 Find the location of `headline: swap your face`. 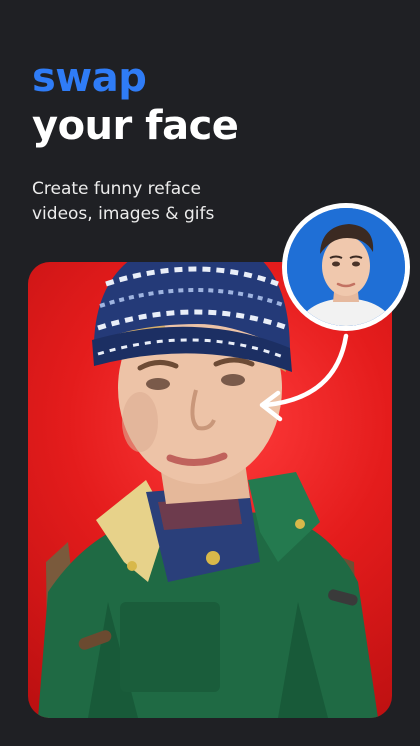

headline: swap your face is located at coordinates (135, 102).